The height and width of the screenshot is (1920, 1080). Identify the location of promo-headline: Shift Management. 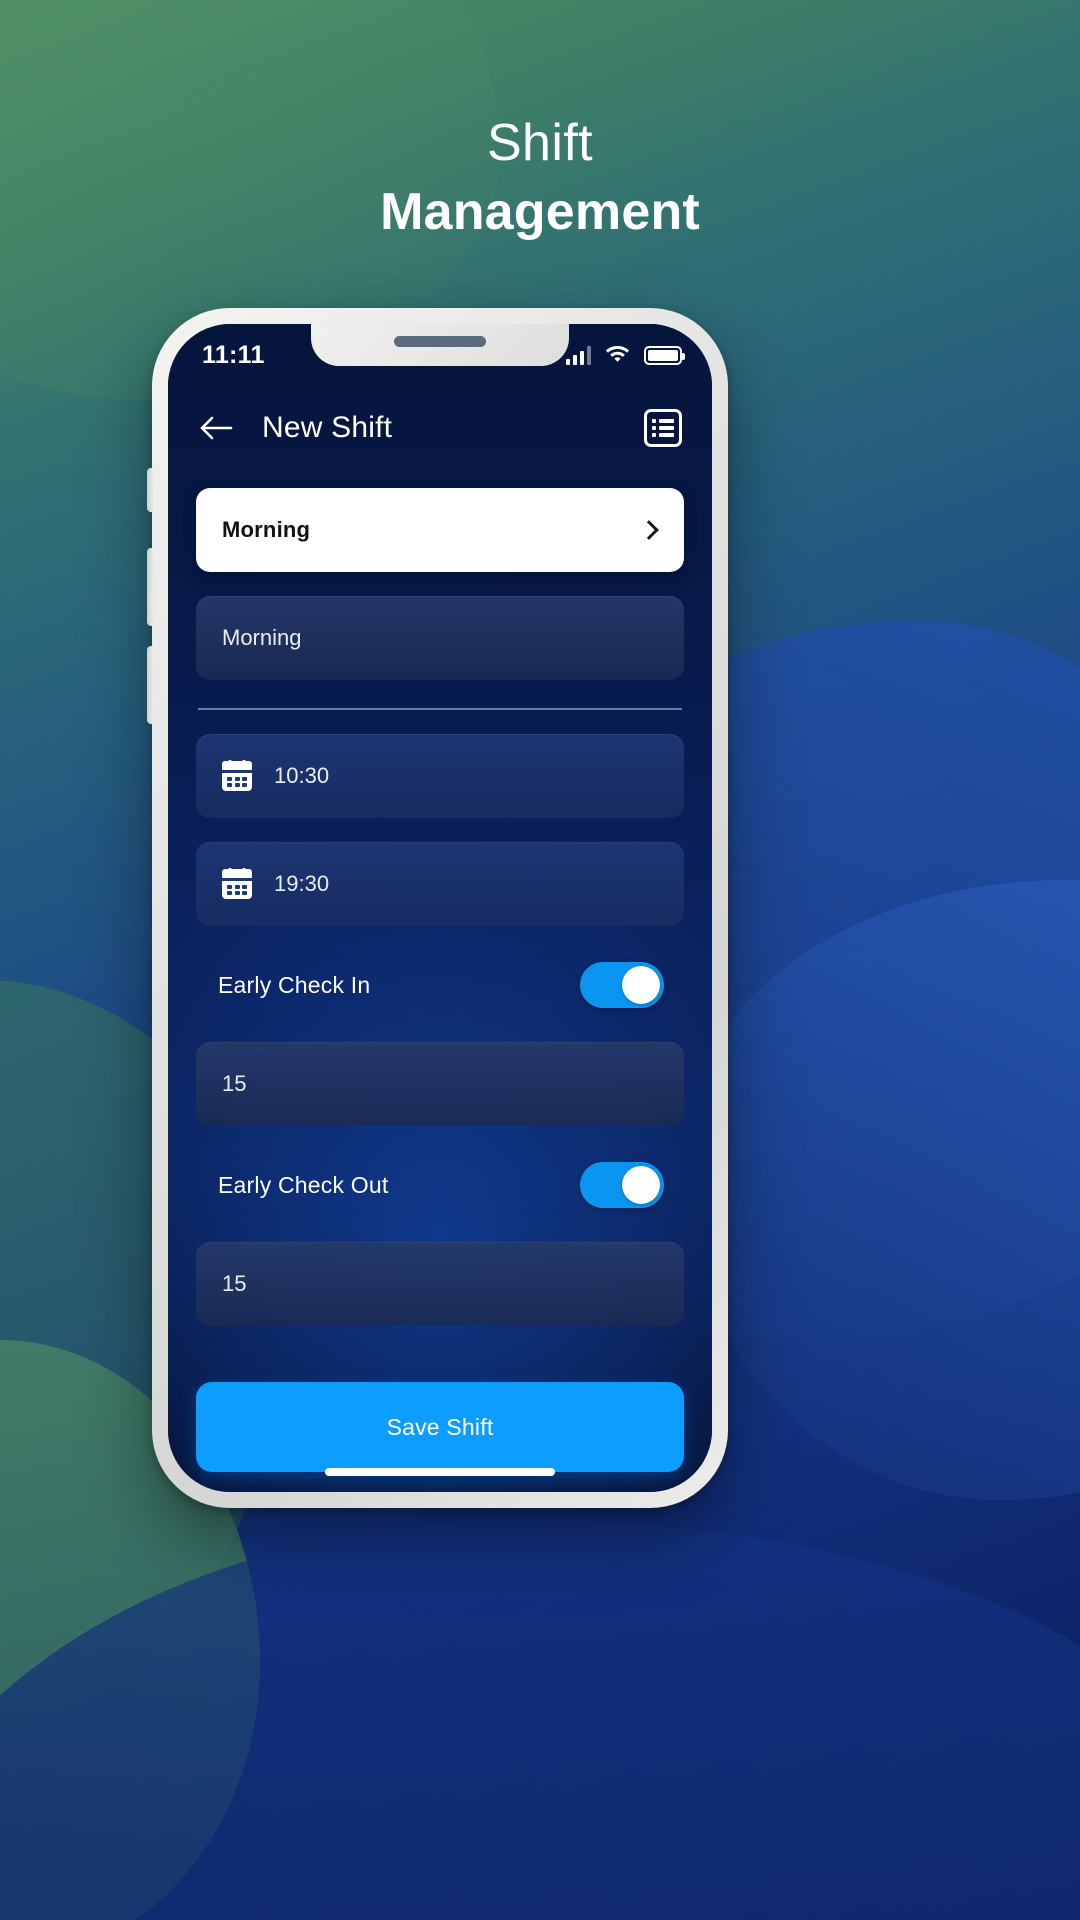
(540, 178).